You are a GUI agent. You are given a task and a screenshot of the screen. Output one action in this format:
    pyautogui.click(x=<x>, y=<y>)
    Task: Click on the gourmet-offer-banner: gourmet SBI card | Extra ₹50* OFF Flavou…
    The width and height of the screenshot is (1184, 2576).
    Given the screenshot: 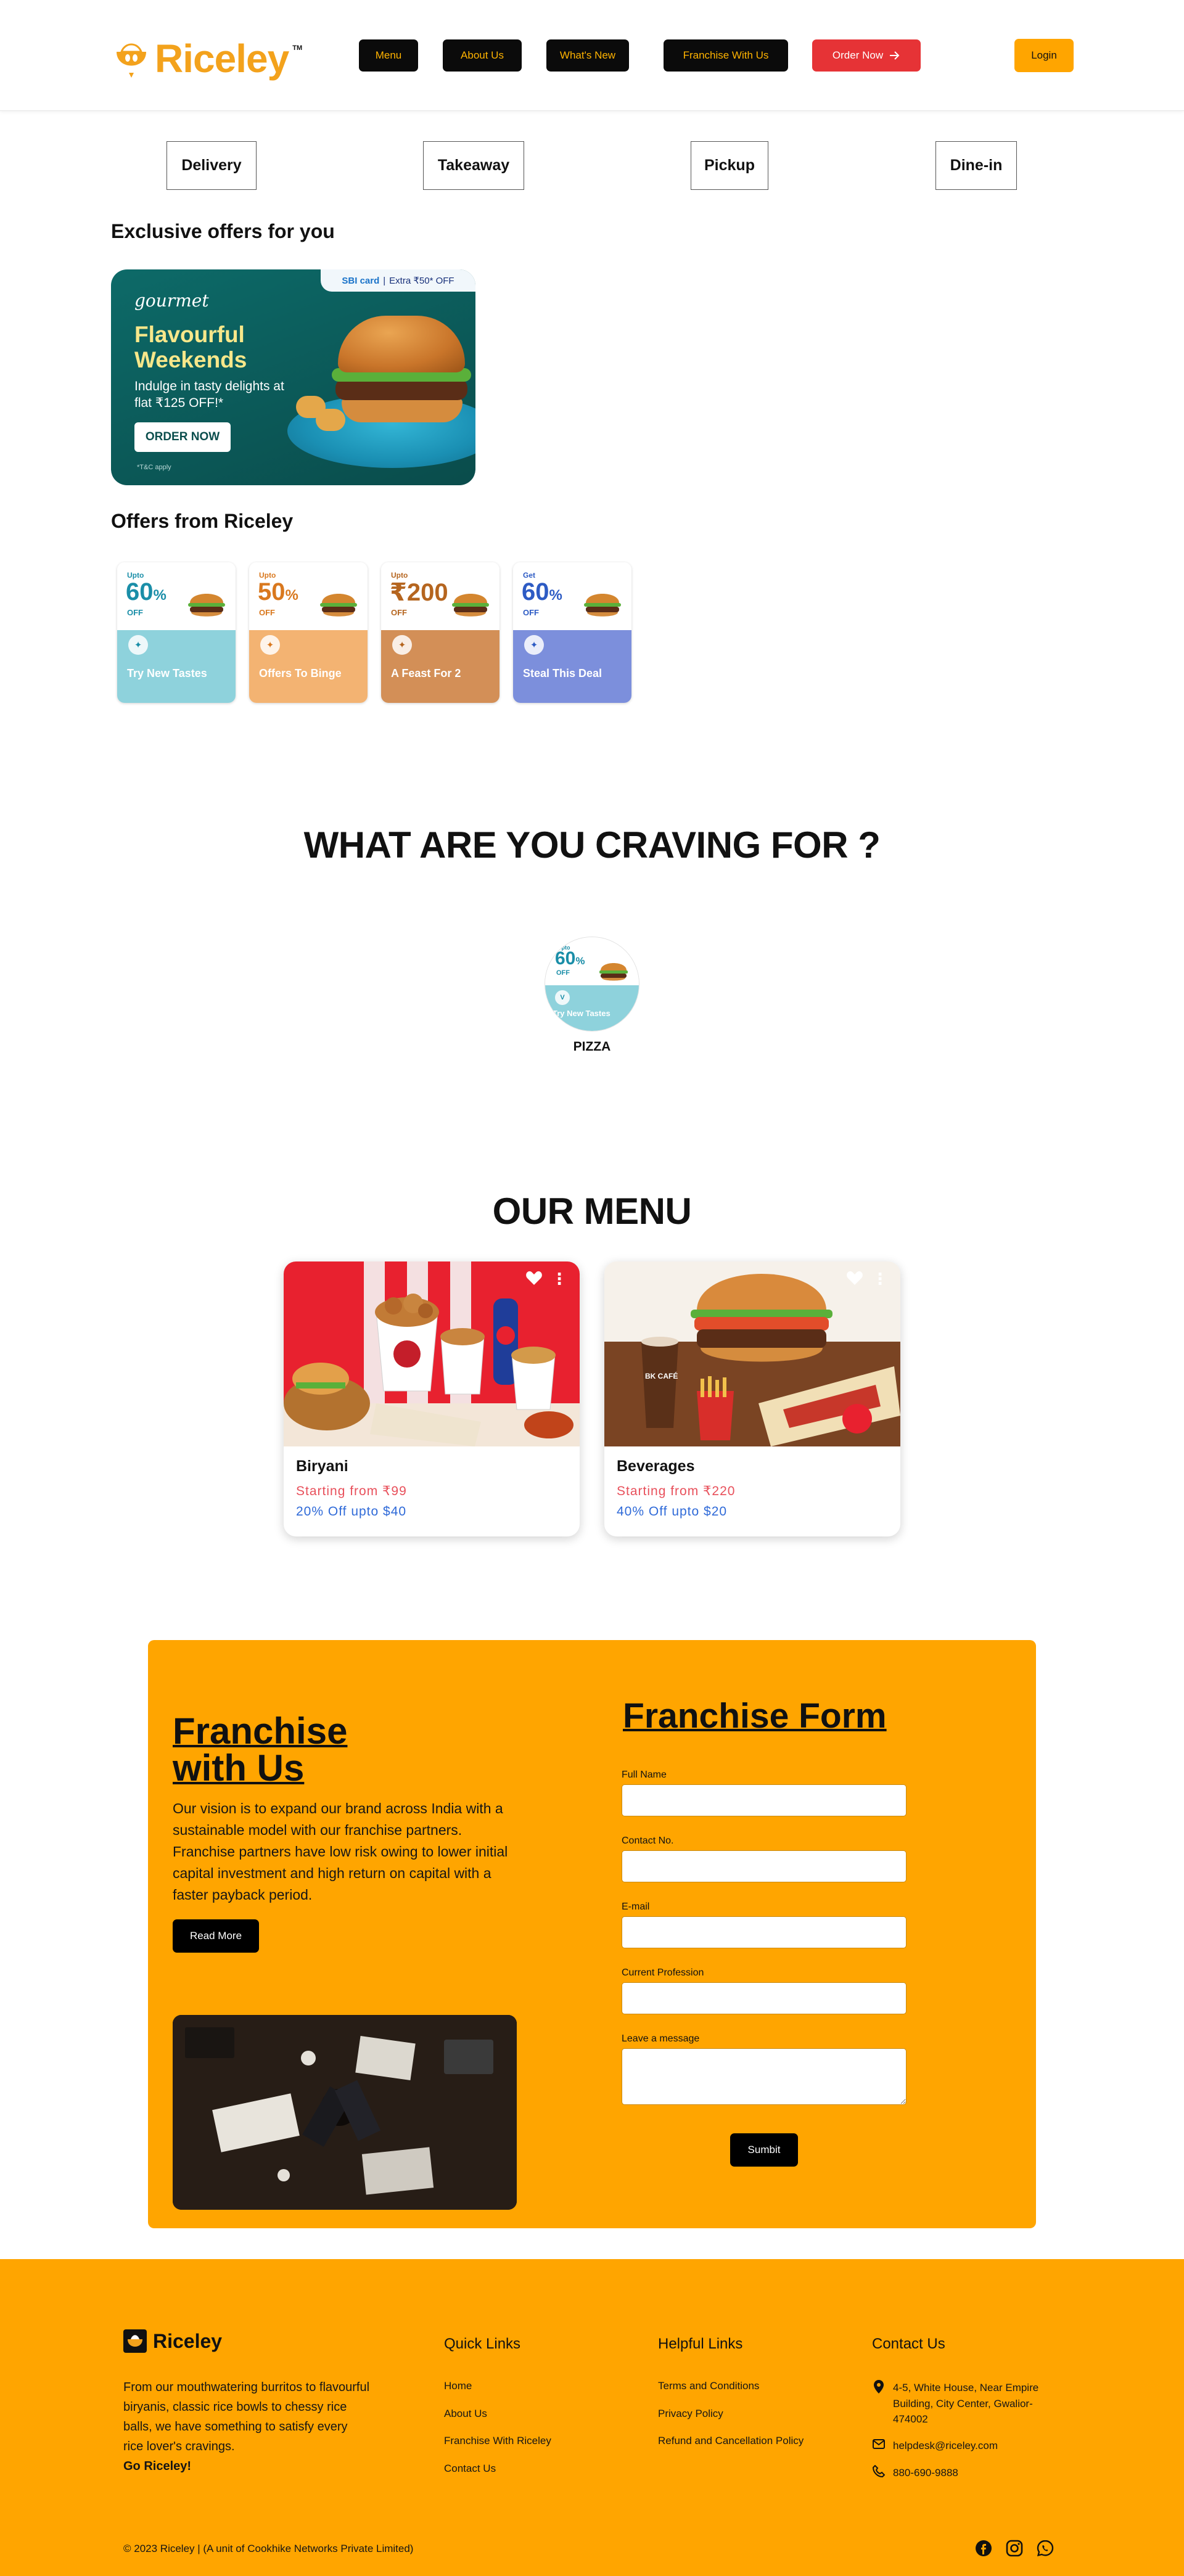 What is the action you would take?
    pyautogui.click(x=293, y=377)
    